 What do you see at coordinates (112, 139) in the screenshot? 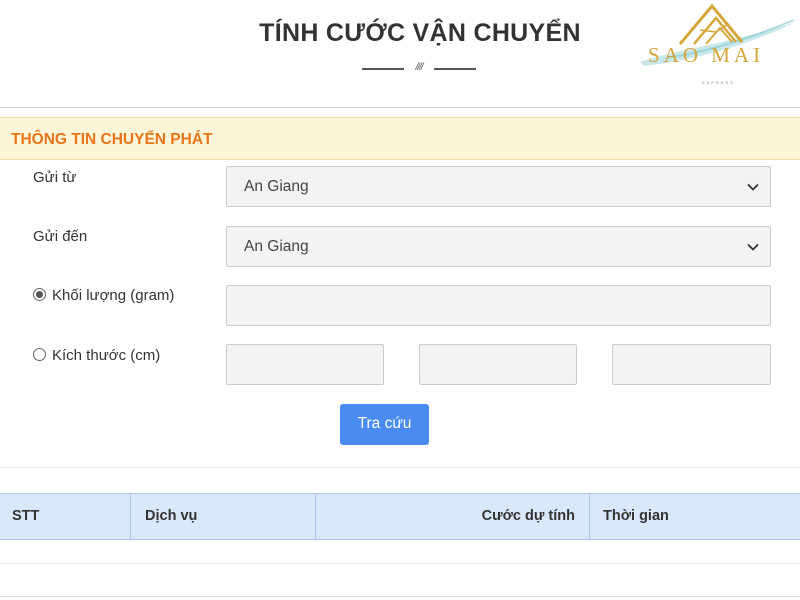
I see `section-title: THÔNG TIN CHUYỂN PHÁT` at bounding box center [112, 139].